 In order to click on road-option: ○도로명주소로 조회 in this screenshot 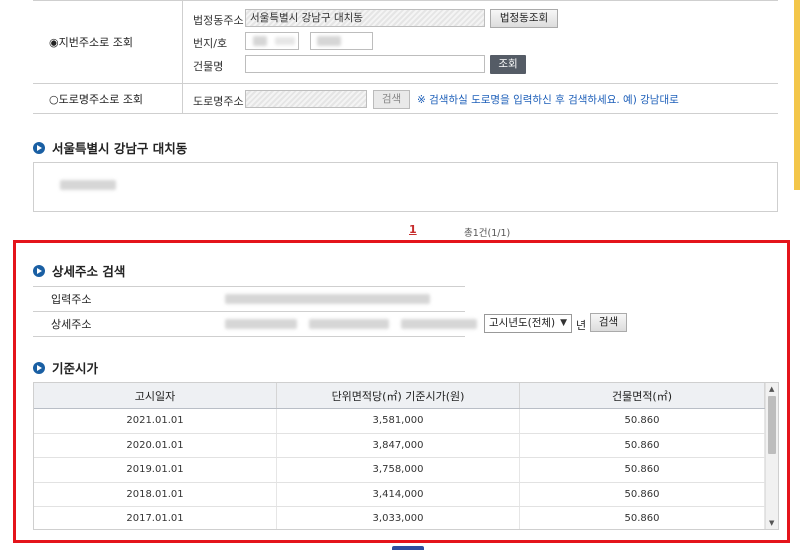, I will do `click(108, 98)`.